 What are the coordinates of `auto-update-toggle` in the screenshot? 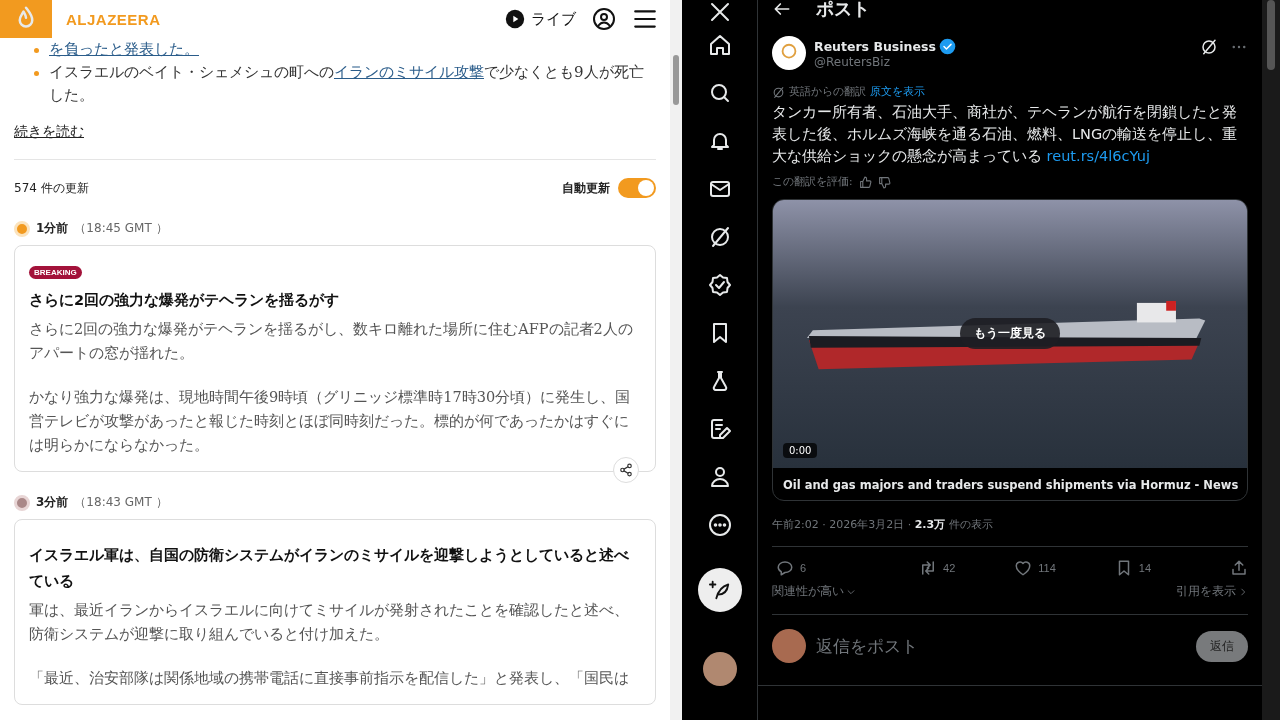 It's located at (637, 188).